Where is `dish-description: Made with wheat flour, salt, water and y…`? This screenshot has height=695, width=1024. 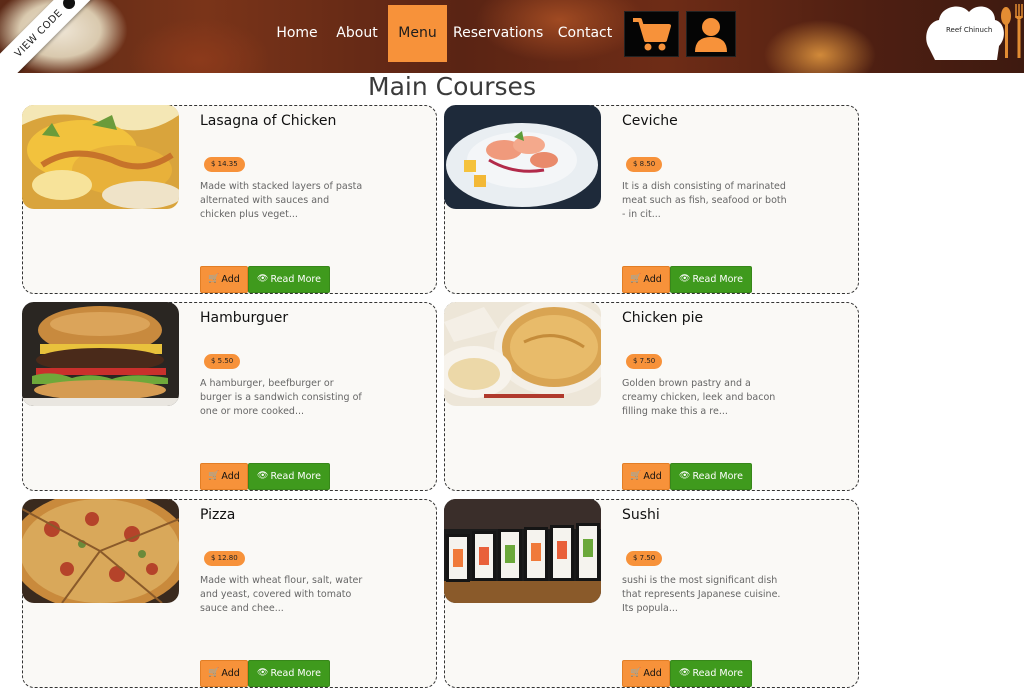 dish-description: Made with wheat flour, salt, water and y… is located at coordinates (281, 594).